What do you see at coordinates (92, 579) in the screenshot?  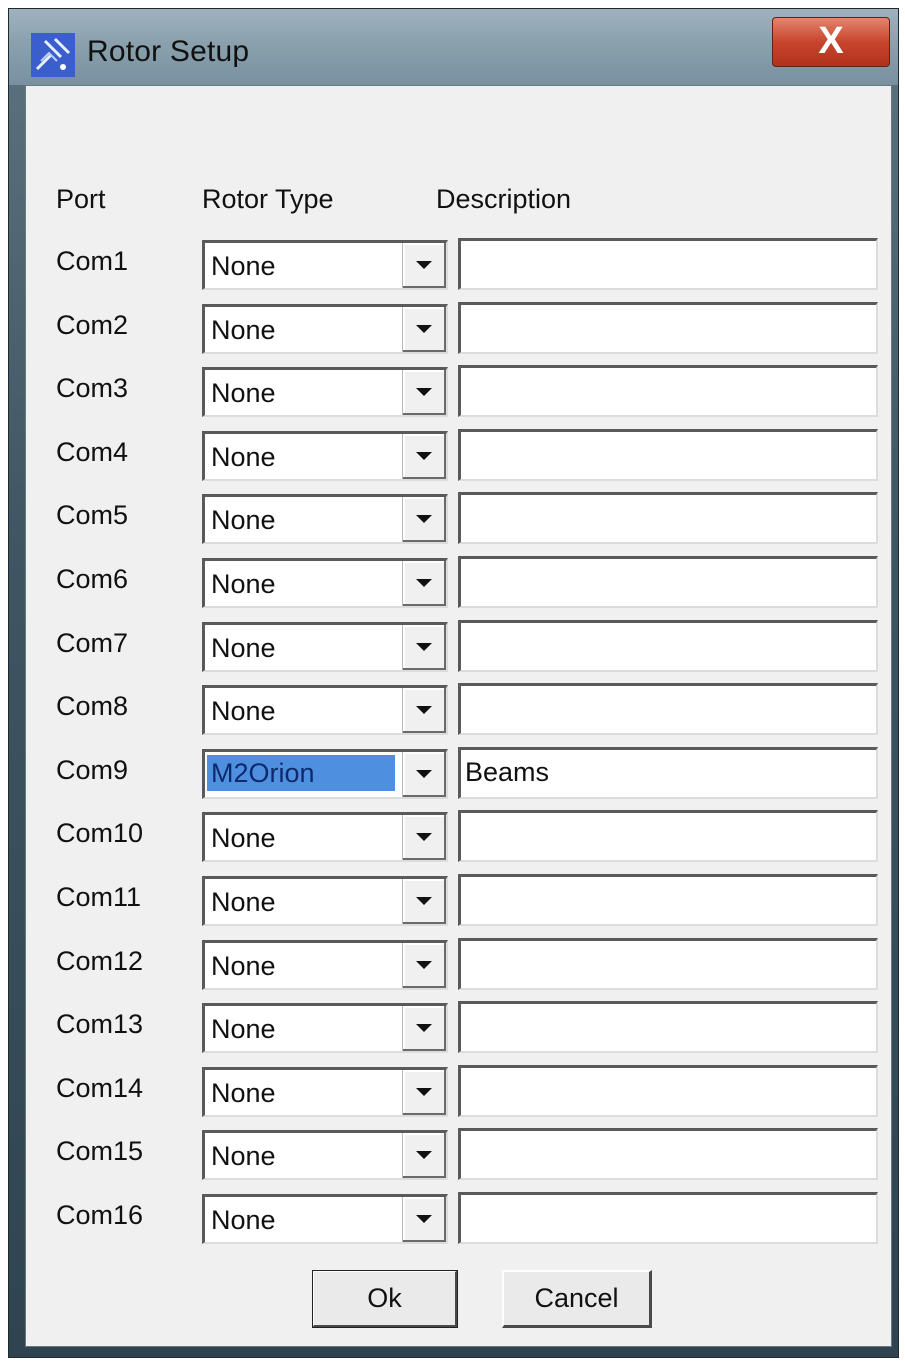 I see `port-label: Com6` at bounding box center [92, 579].